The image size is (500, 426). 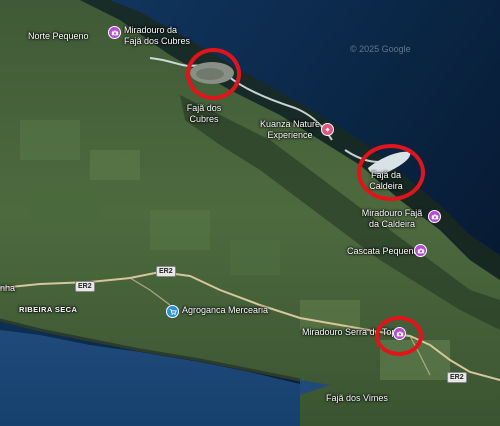 What do you see at coordinates (392, 213) in the screenshot?
I see `label-miradouro-caldeira-line1: Miradouro Fajã` at bounding box center [392, 213].